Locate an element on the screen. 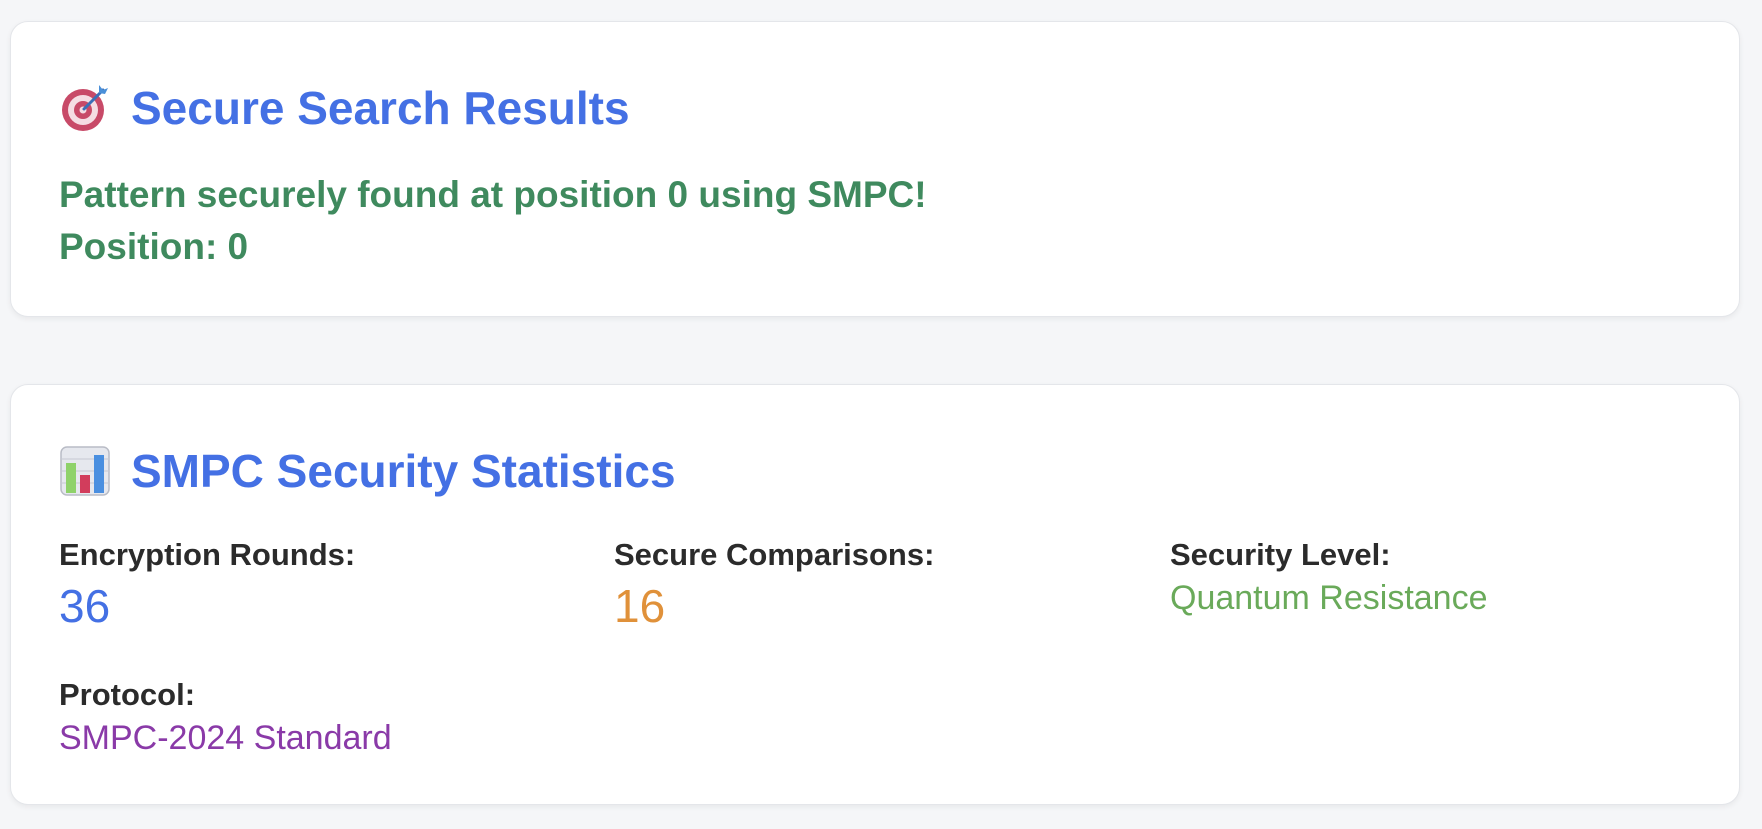 The height and width of the screenshot is (829, 1762). result-position: Position: 0 is located at coordinates (153, 247).